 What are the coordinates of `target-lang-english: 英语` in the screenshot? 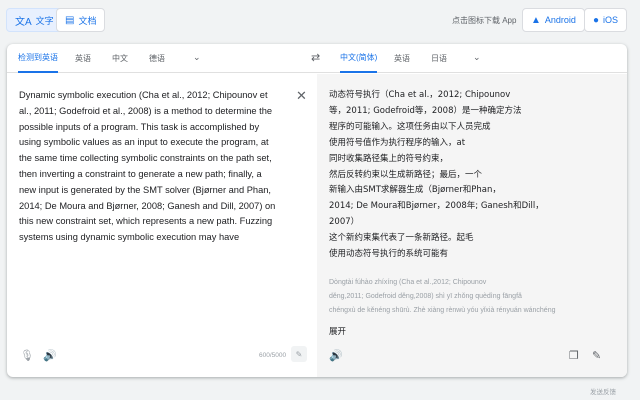 It's located at (402, 58).